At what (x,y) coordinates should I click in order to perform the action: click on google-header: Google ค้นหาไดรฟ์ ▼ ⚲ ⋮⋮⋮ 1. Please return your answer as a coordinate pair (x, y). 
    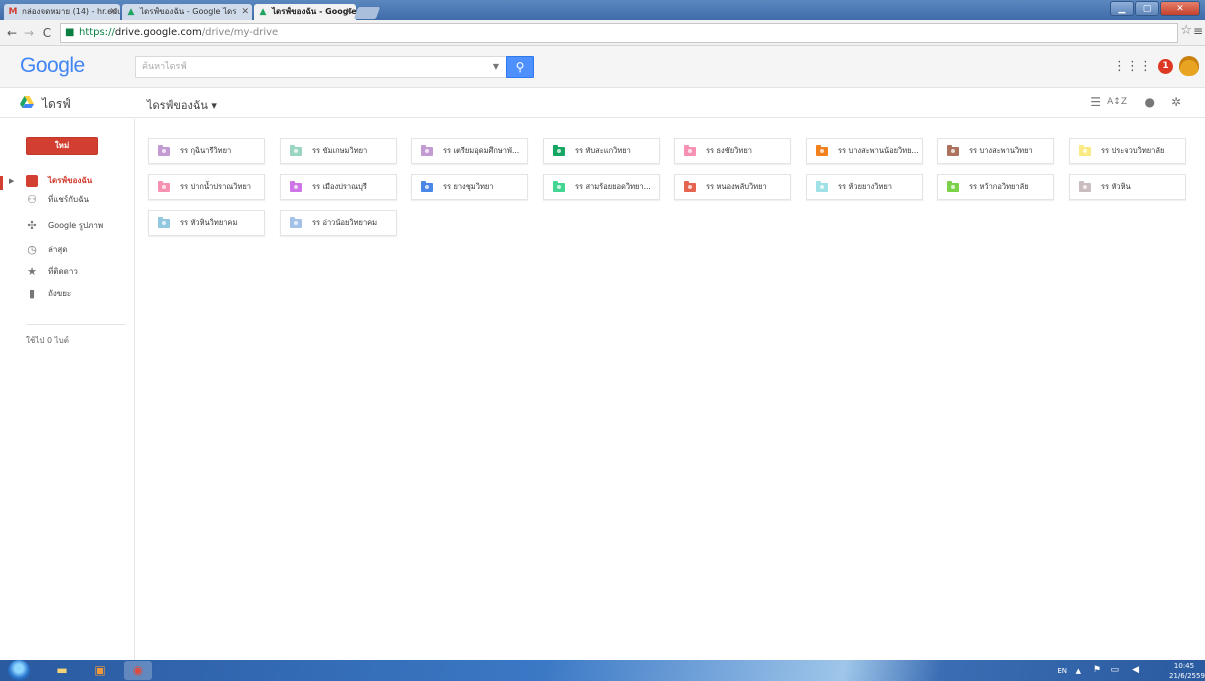
    Looking at the image, I should click on (602, 67).